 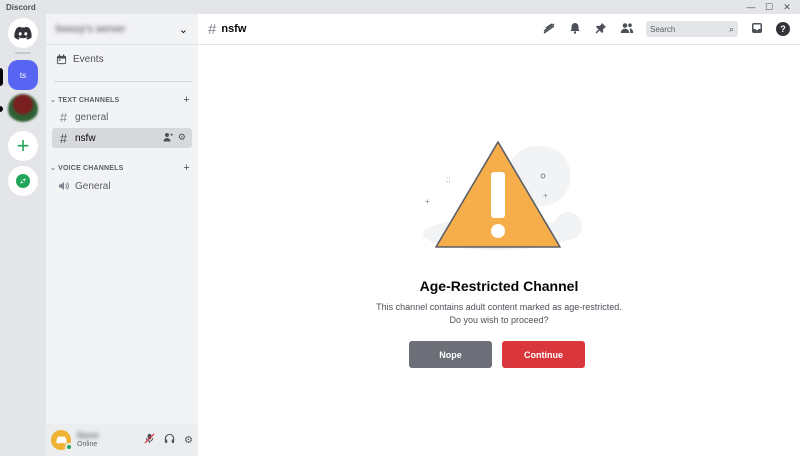 I want to click on username: Name, so click(x=88, y=435).